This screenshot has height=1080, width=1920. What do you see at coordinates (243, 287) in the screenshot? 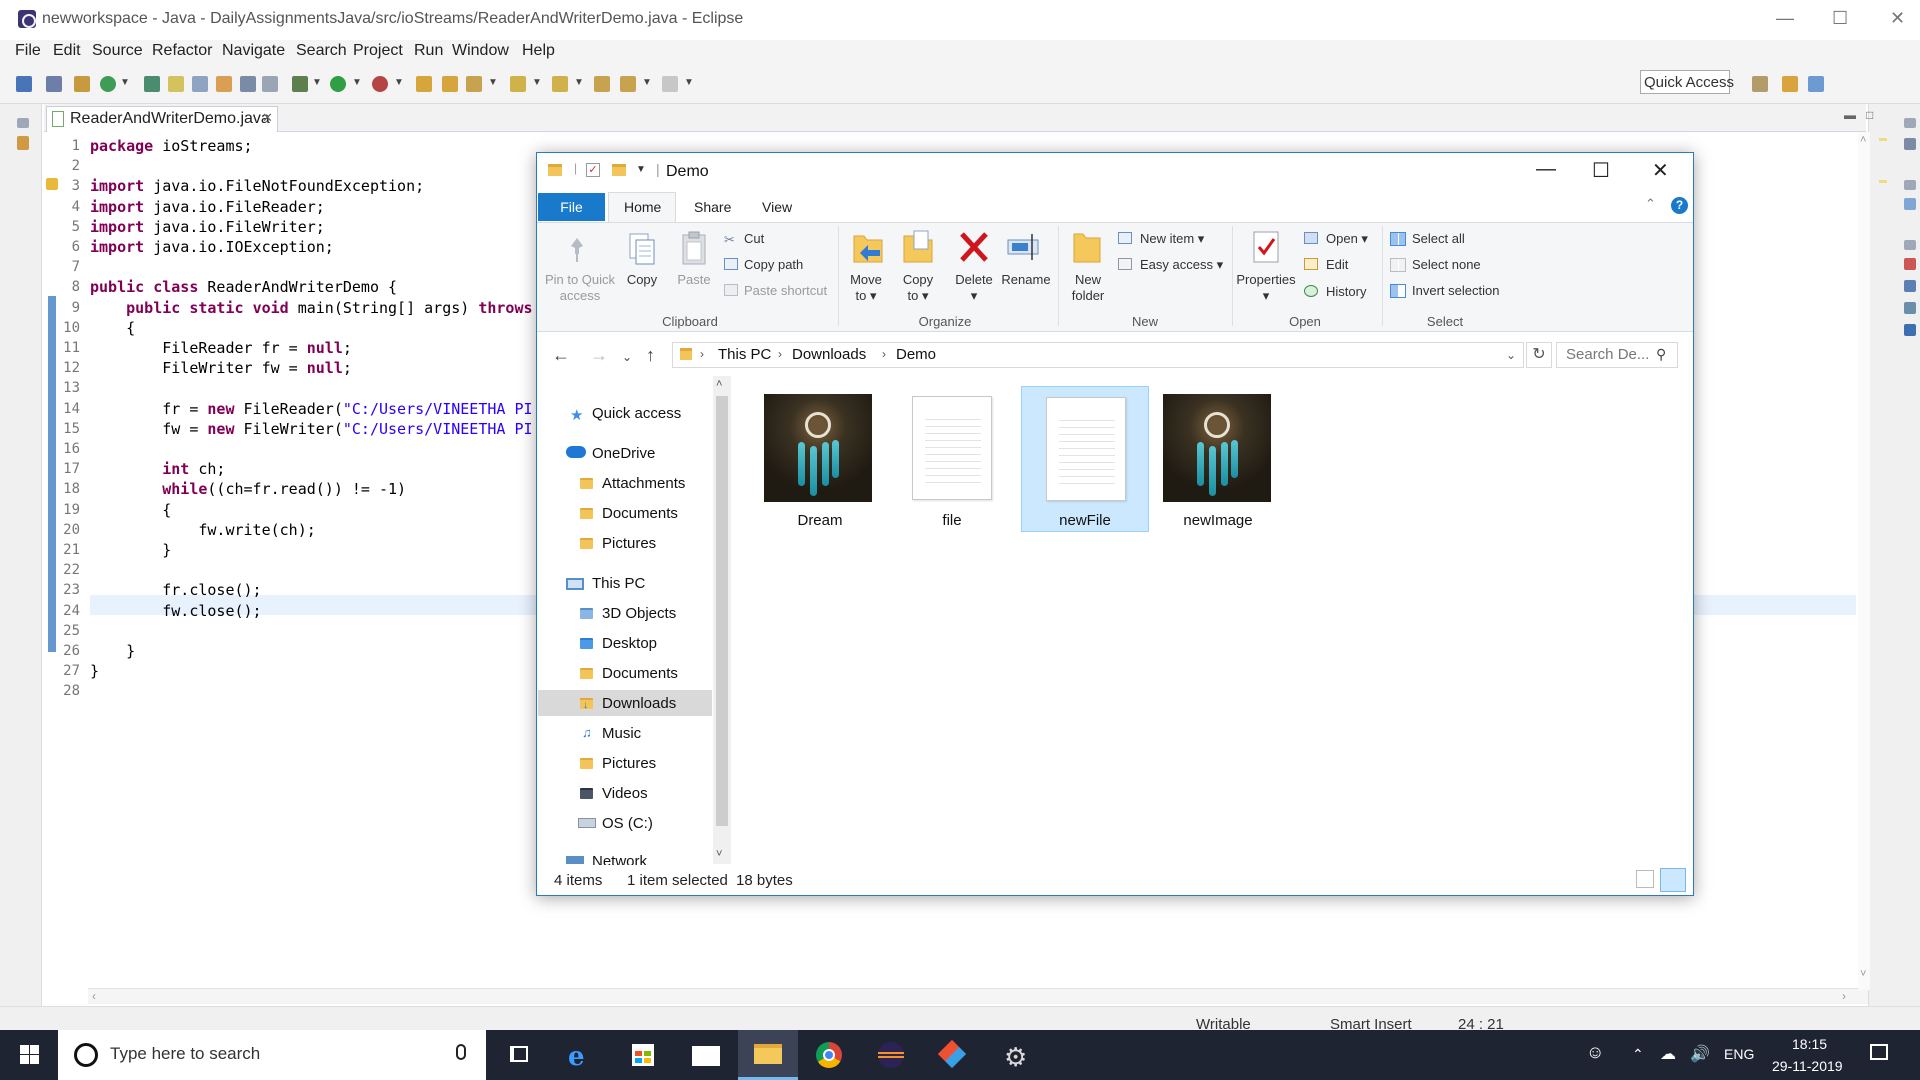
I see `code-line: public class ReaderAndWriterDemo {` at bounding box center [243, 287].